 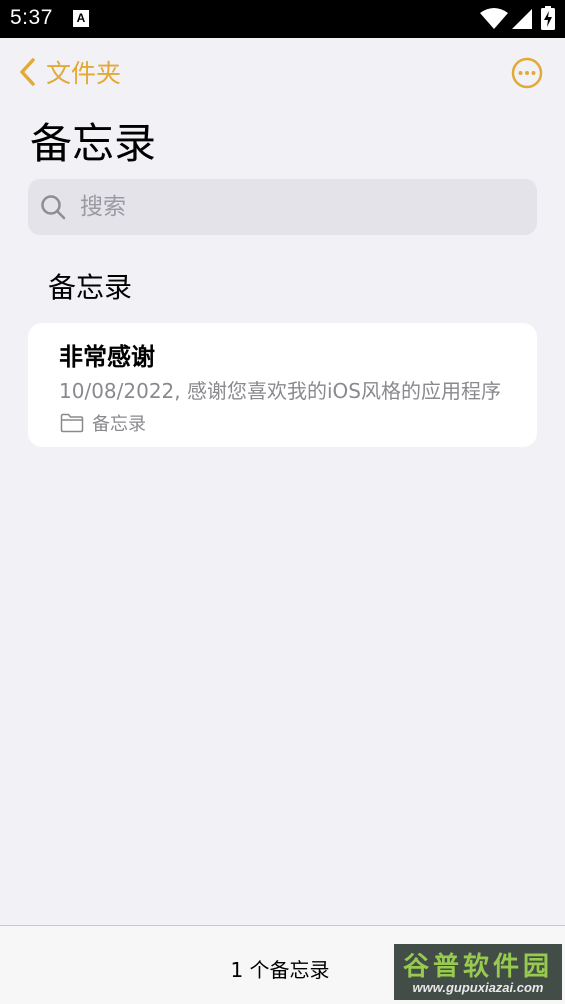 I want to click on note-preview: 10/08/2022, 感谢您喜欢我的iOS风格的应用程序, so click(x=280, y=391).